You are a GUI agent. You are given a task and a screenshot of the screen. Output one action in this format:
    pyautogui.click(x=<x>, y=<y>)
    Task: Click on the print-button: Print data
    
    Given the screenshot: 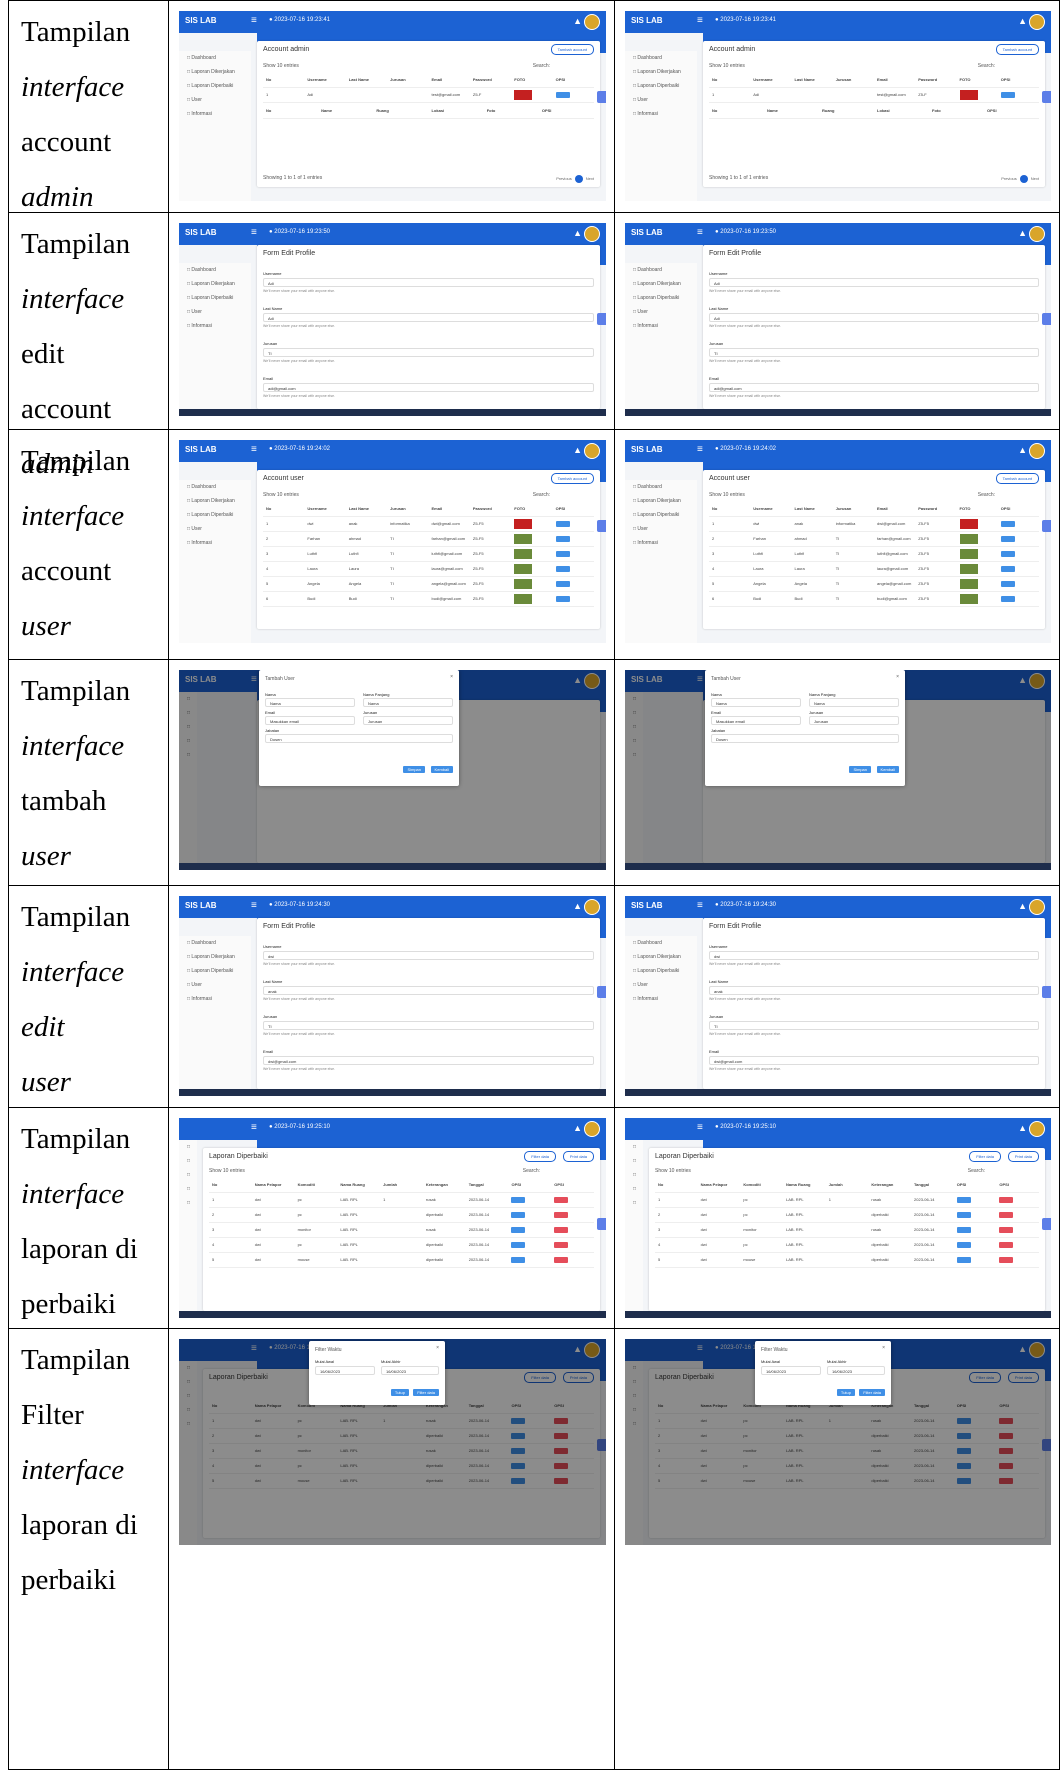 What is the action you would take?
    pyautogui.click(x=578, y=1156)
    